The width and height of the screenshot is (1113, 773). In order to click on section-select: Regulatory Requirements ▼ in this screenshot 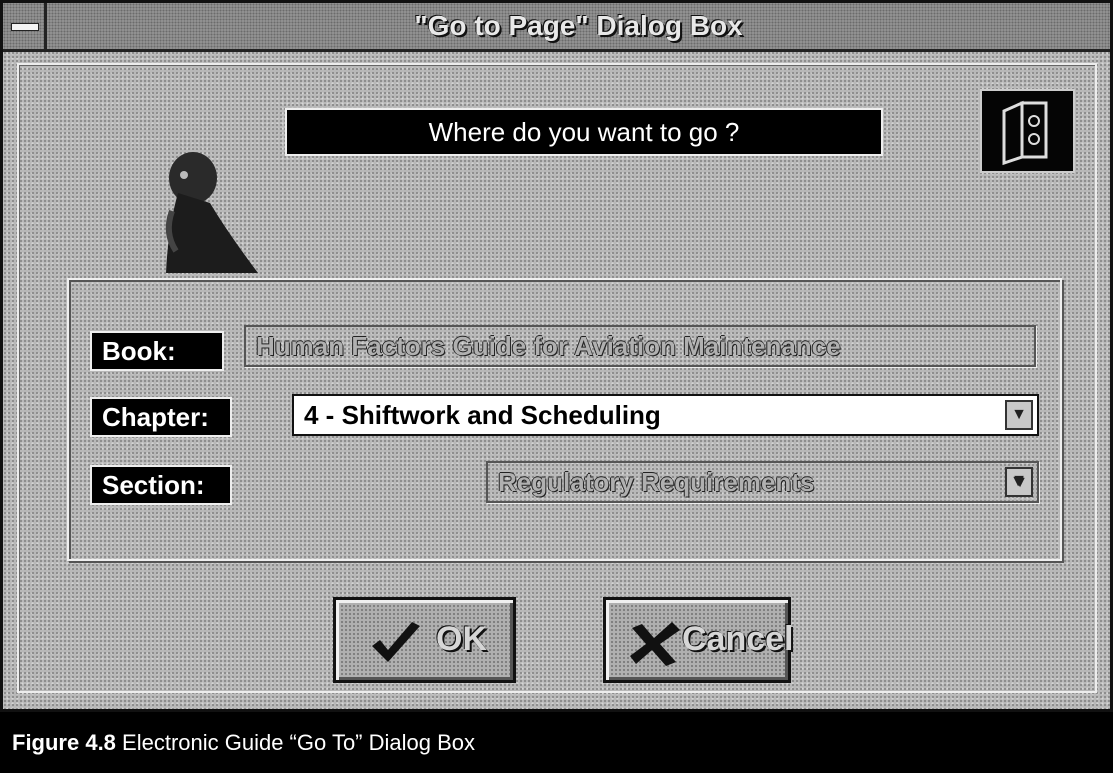, I will do `click(762, 482)`.